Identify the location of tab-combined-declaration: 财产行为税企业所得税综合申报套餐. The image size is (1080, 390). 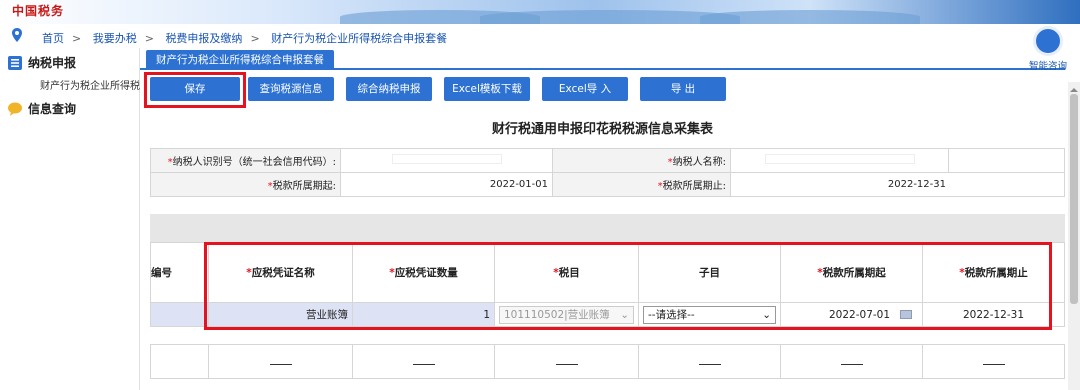
(240, 60).